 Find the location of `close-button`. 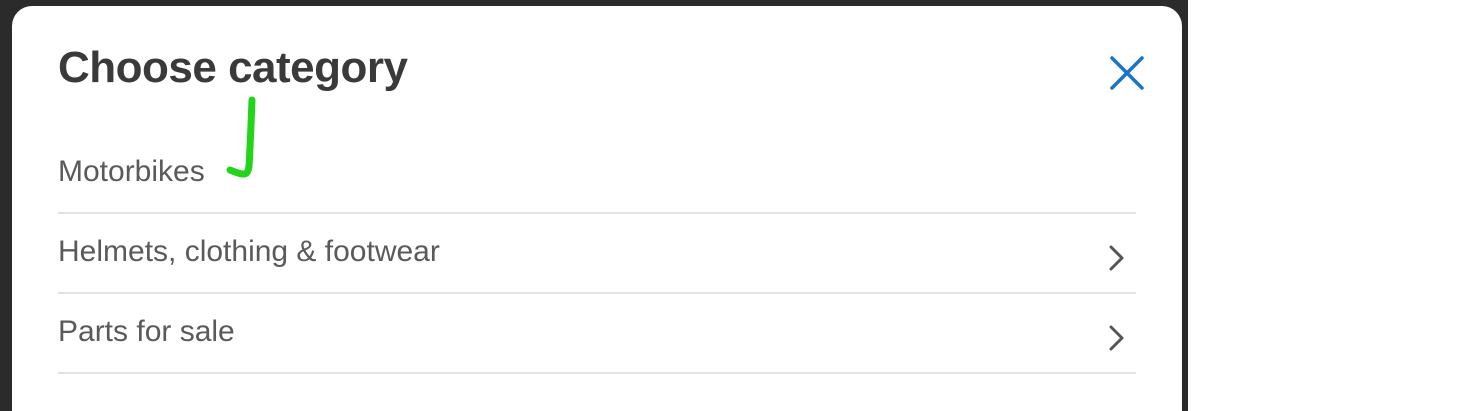

close-button is located at coordinates (1127, 73).